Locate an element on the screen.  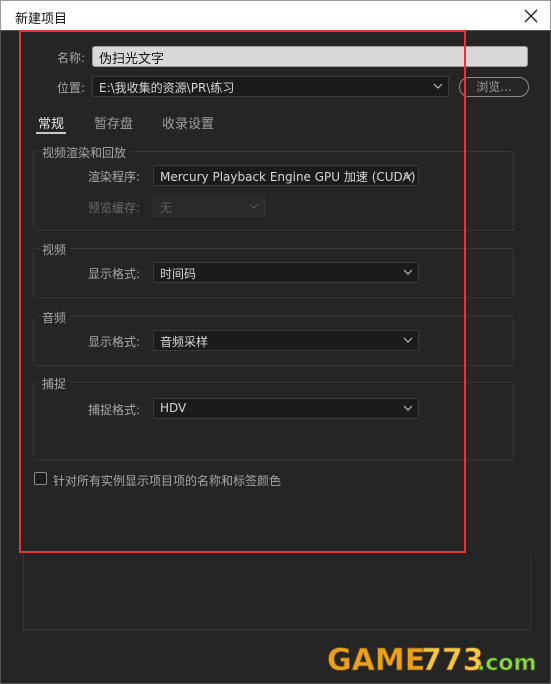
renderer-value: Mercury Playback Engine GPU 加速 (CUDA) is located at coordinates (288, 177).